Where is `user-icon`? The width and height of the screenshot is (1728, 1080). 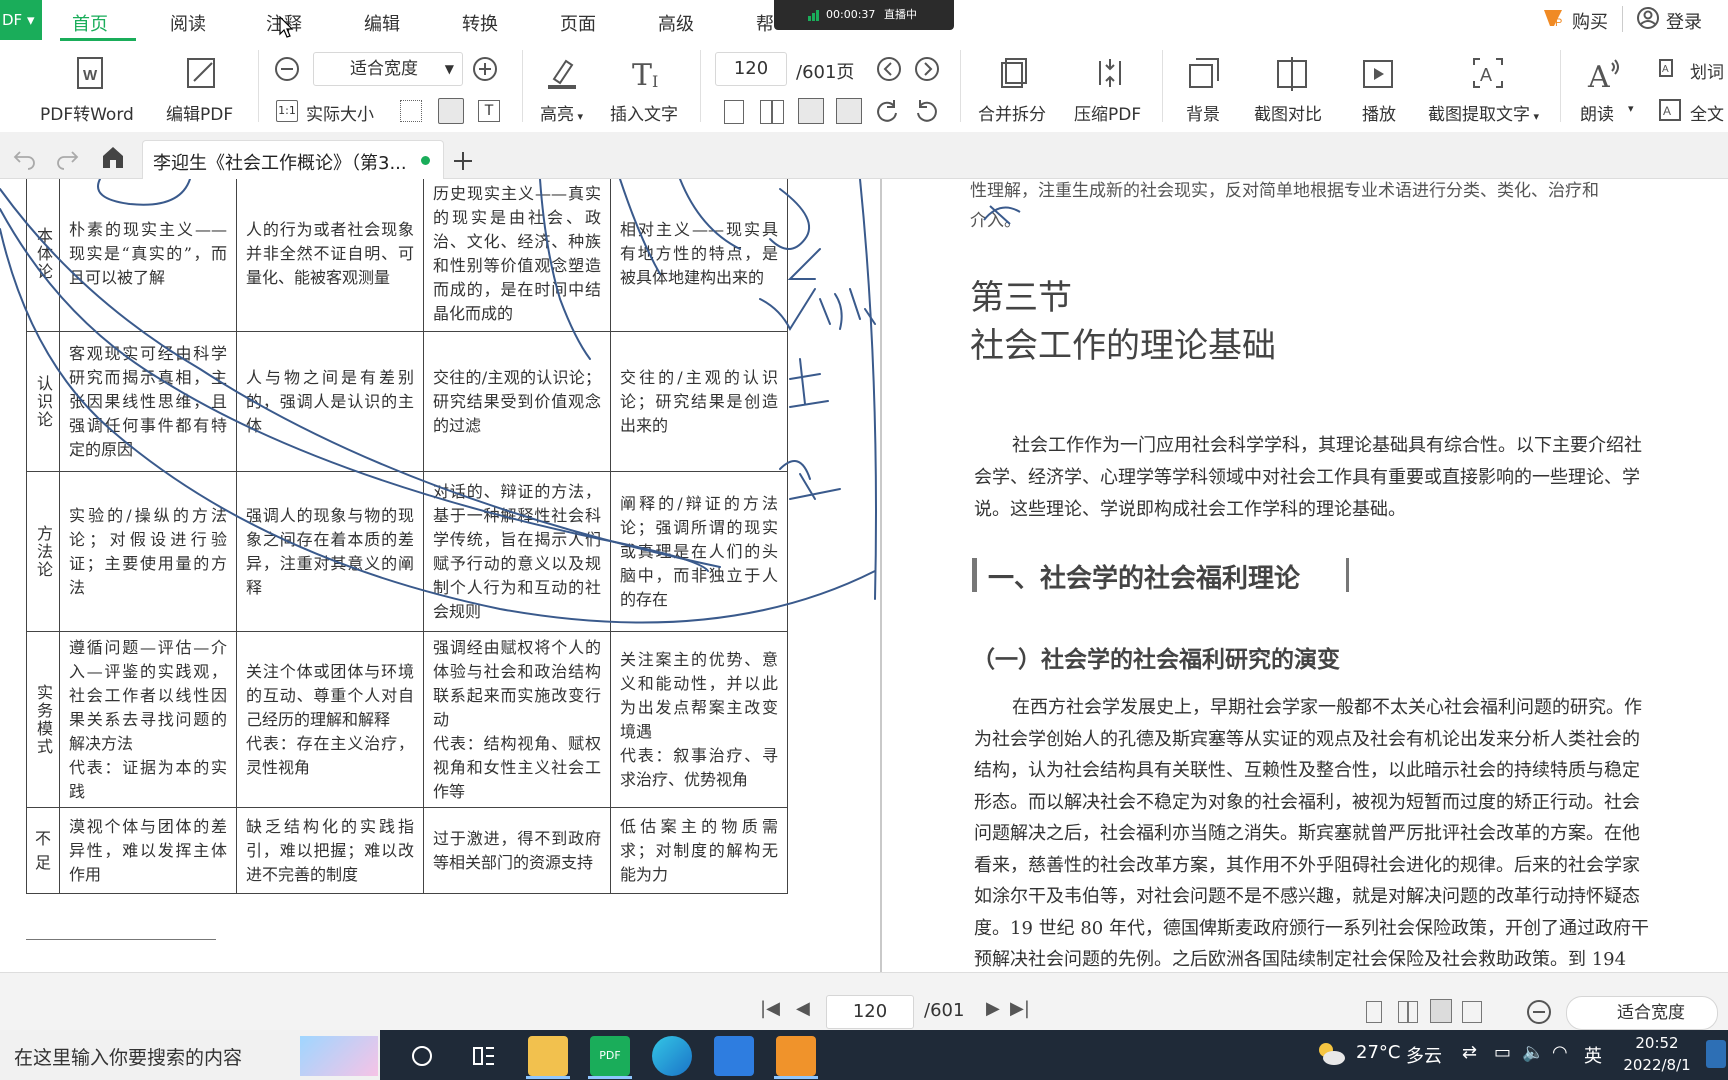
user-icon is located at coordinates (1648, 18).